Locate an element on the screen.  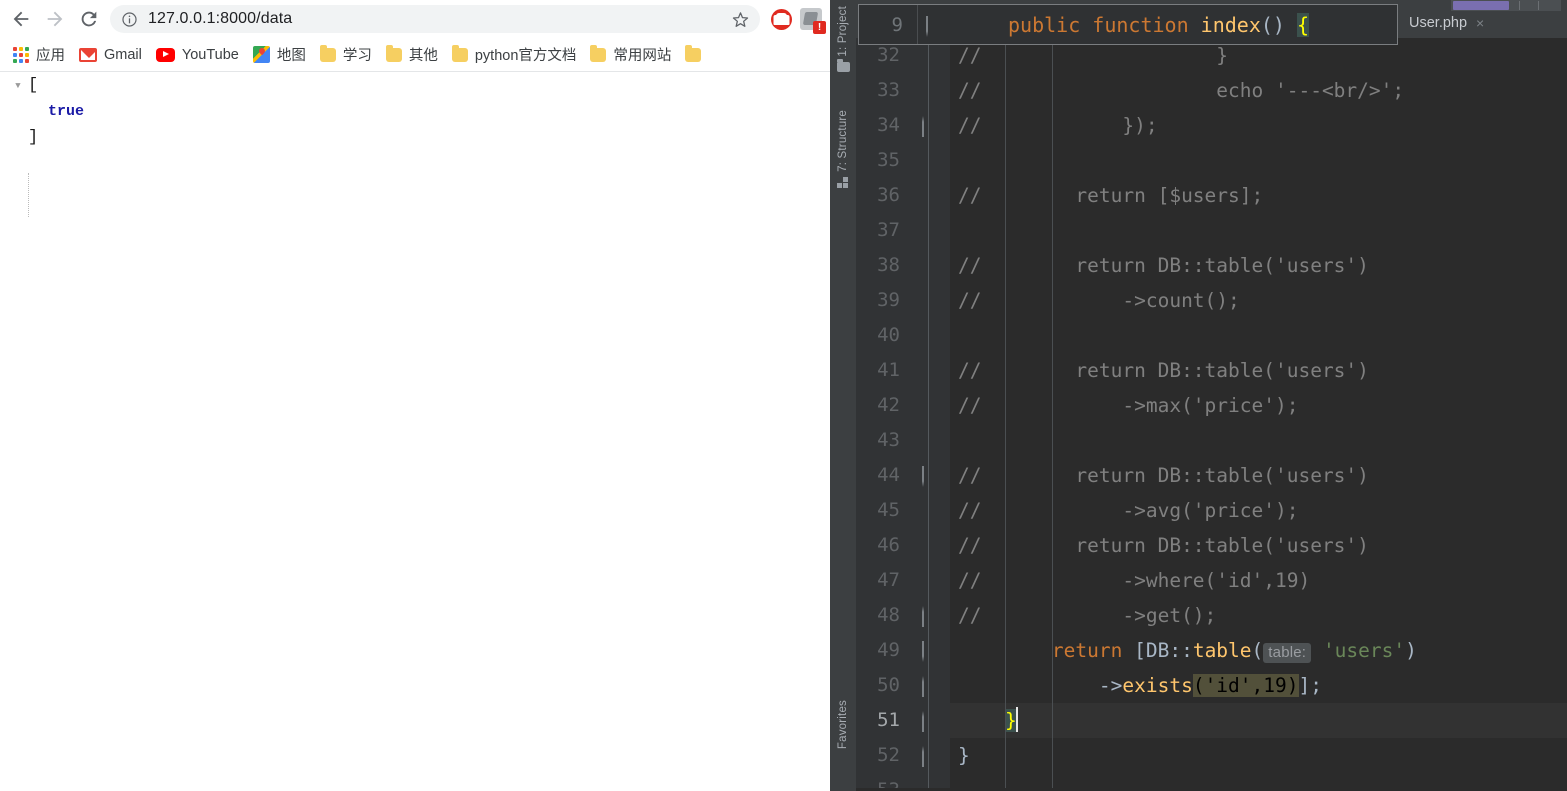
url-text: 127.0.0.1:8000/data is located at coordinates (439, 19).